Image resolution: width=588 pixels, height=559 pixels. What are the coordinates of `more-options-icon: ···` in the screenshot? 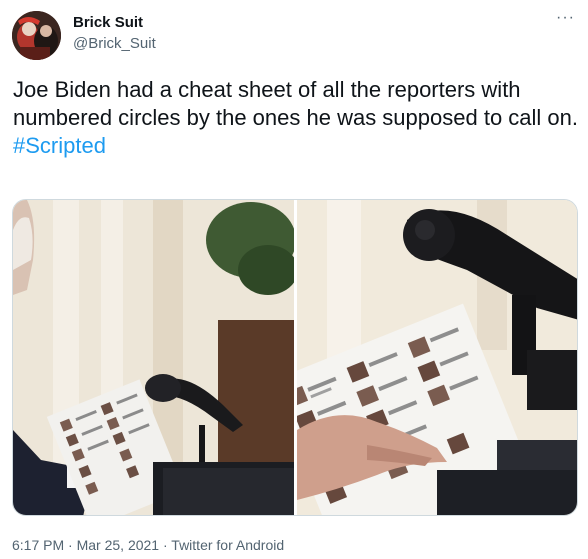 It's located at (567, 18).